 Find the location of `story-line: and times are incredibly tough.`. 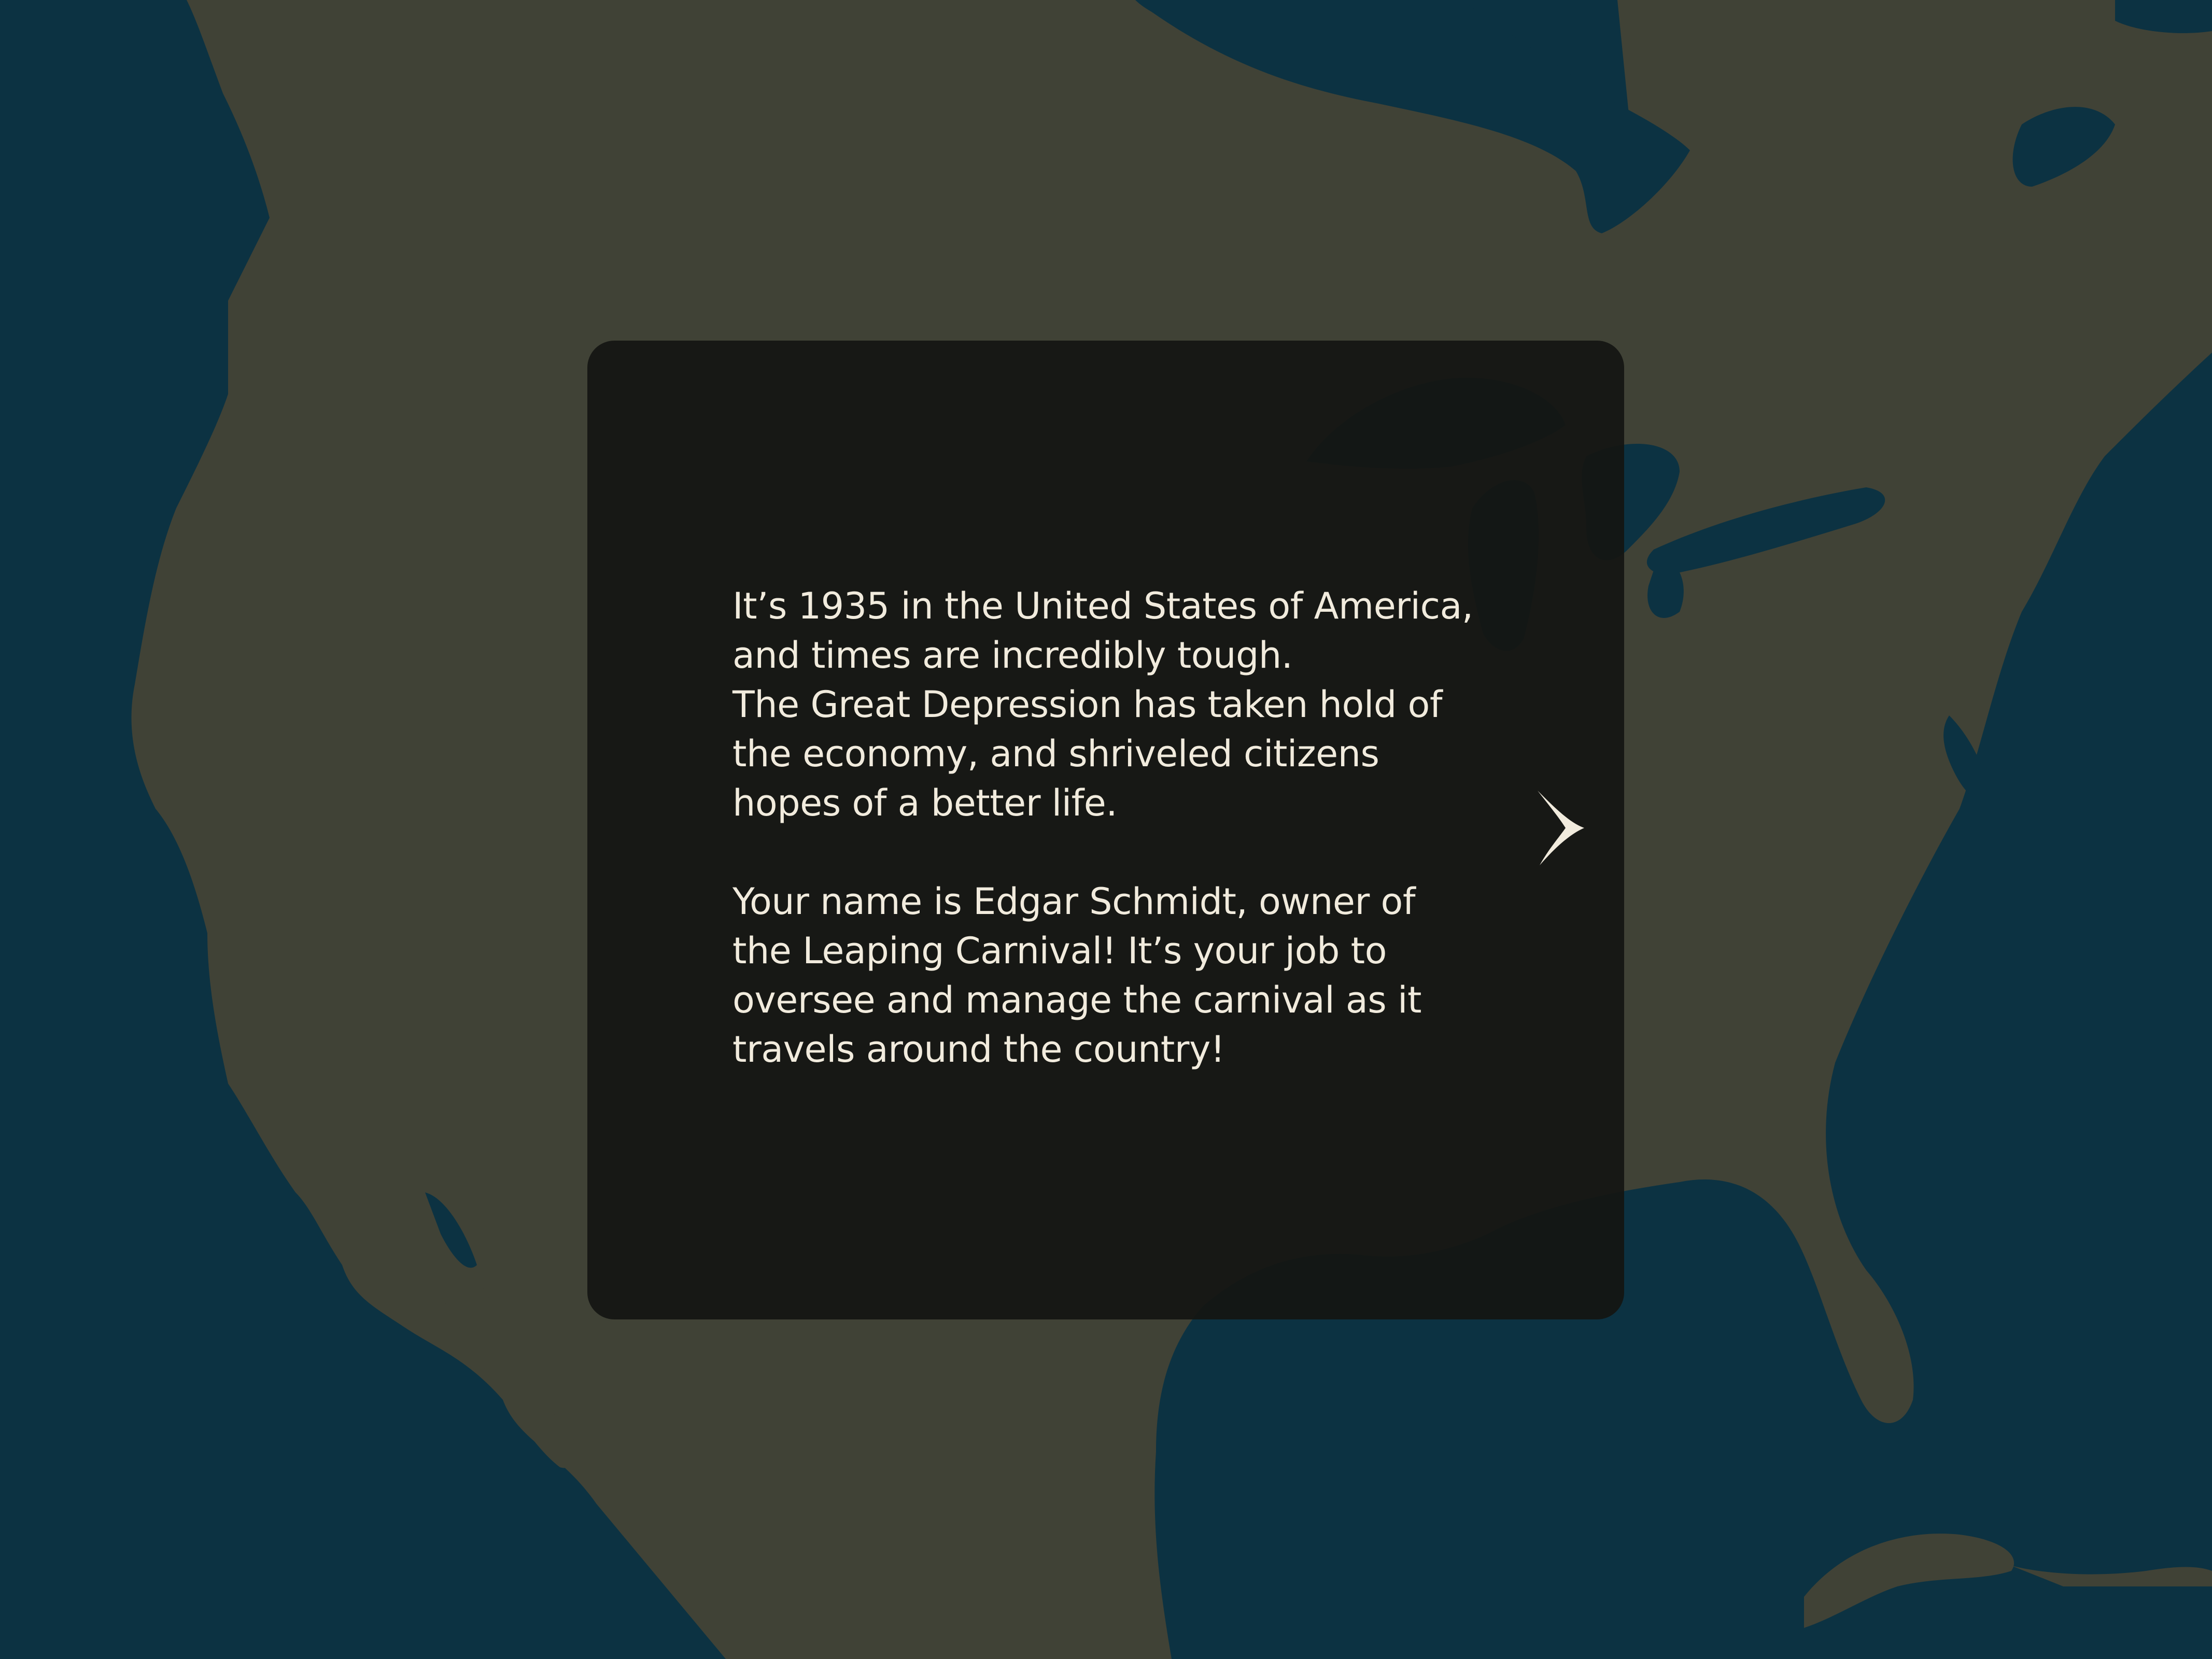

story-line: and times are incredibly tough. is located at coordinates (1012, 655).